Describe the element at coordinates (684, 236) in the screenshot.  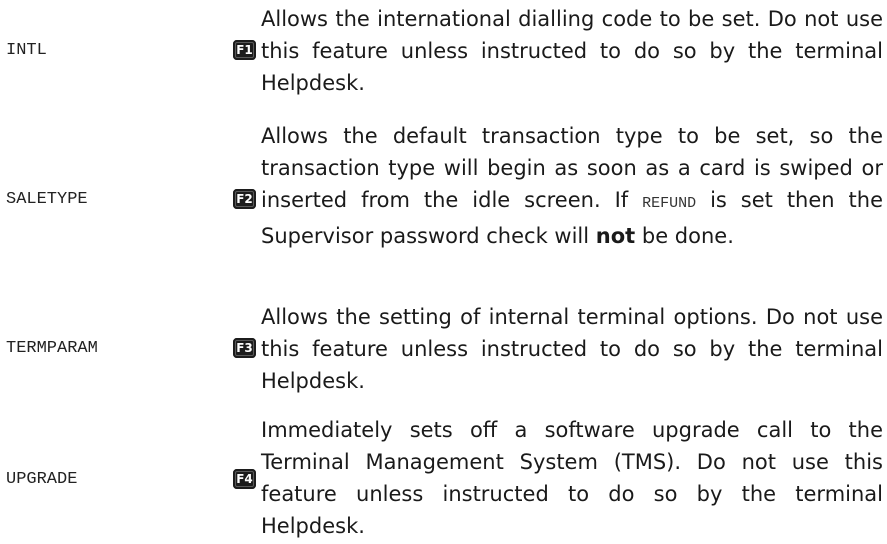
I see `description-text: be done.` at that location.